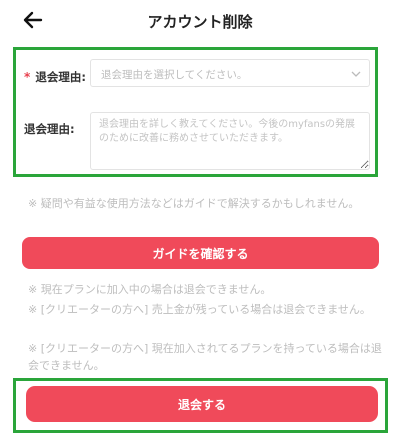  Describe the element at coordinates (60, 77) in the screenshot. I see `reason-select-label: 退会理由:` at that location.